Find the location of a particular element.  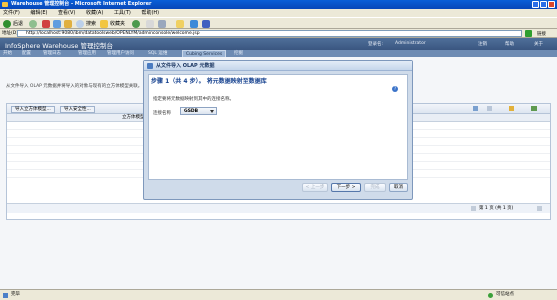

chevron-down-icon is located at coordinates (212, 111).